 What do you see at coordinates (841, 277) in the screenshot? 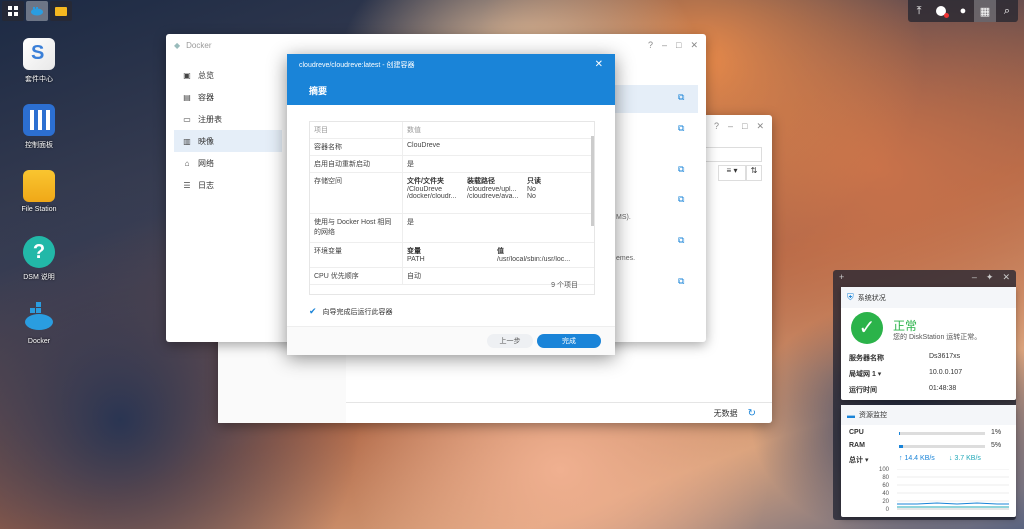
I see `add-widget-icon: +` at bounding box center [841, 277].